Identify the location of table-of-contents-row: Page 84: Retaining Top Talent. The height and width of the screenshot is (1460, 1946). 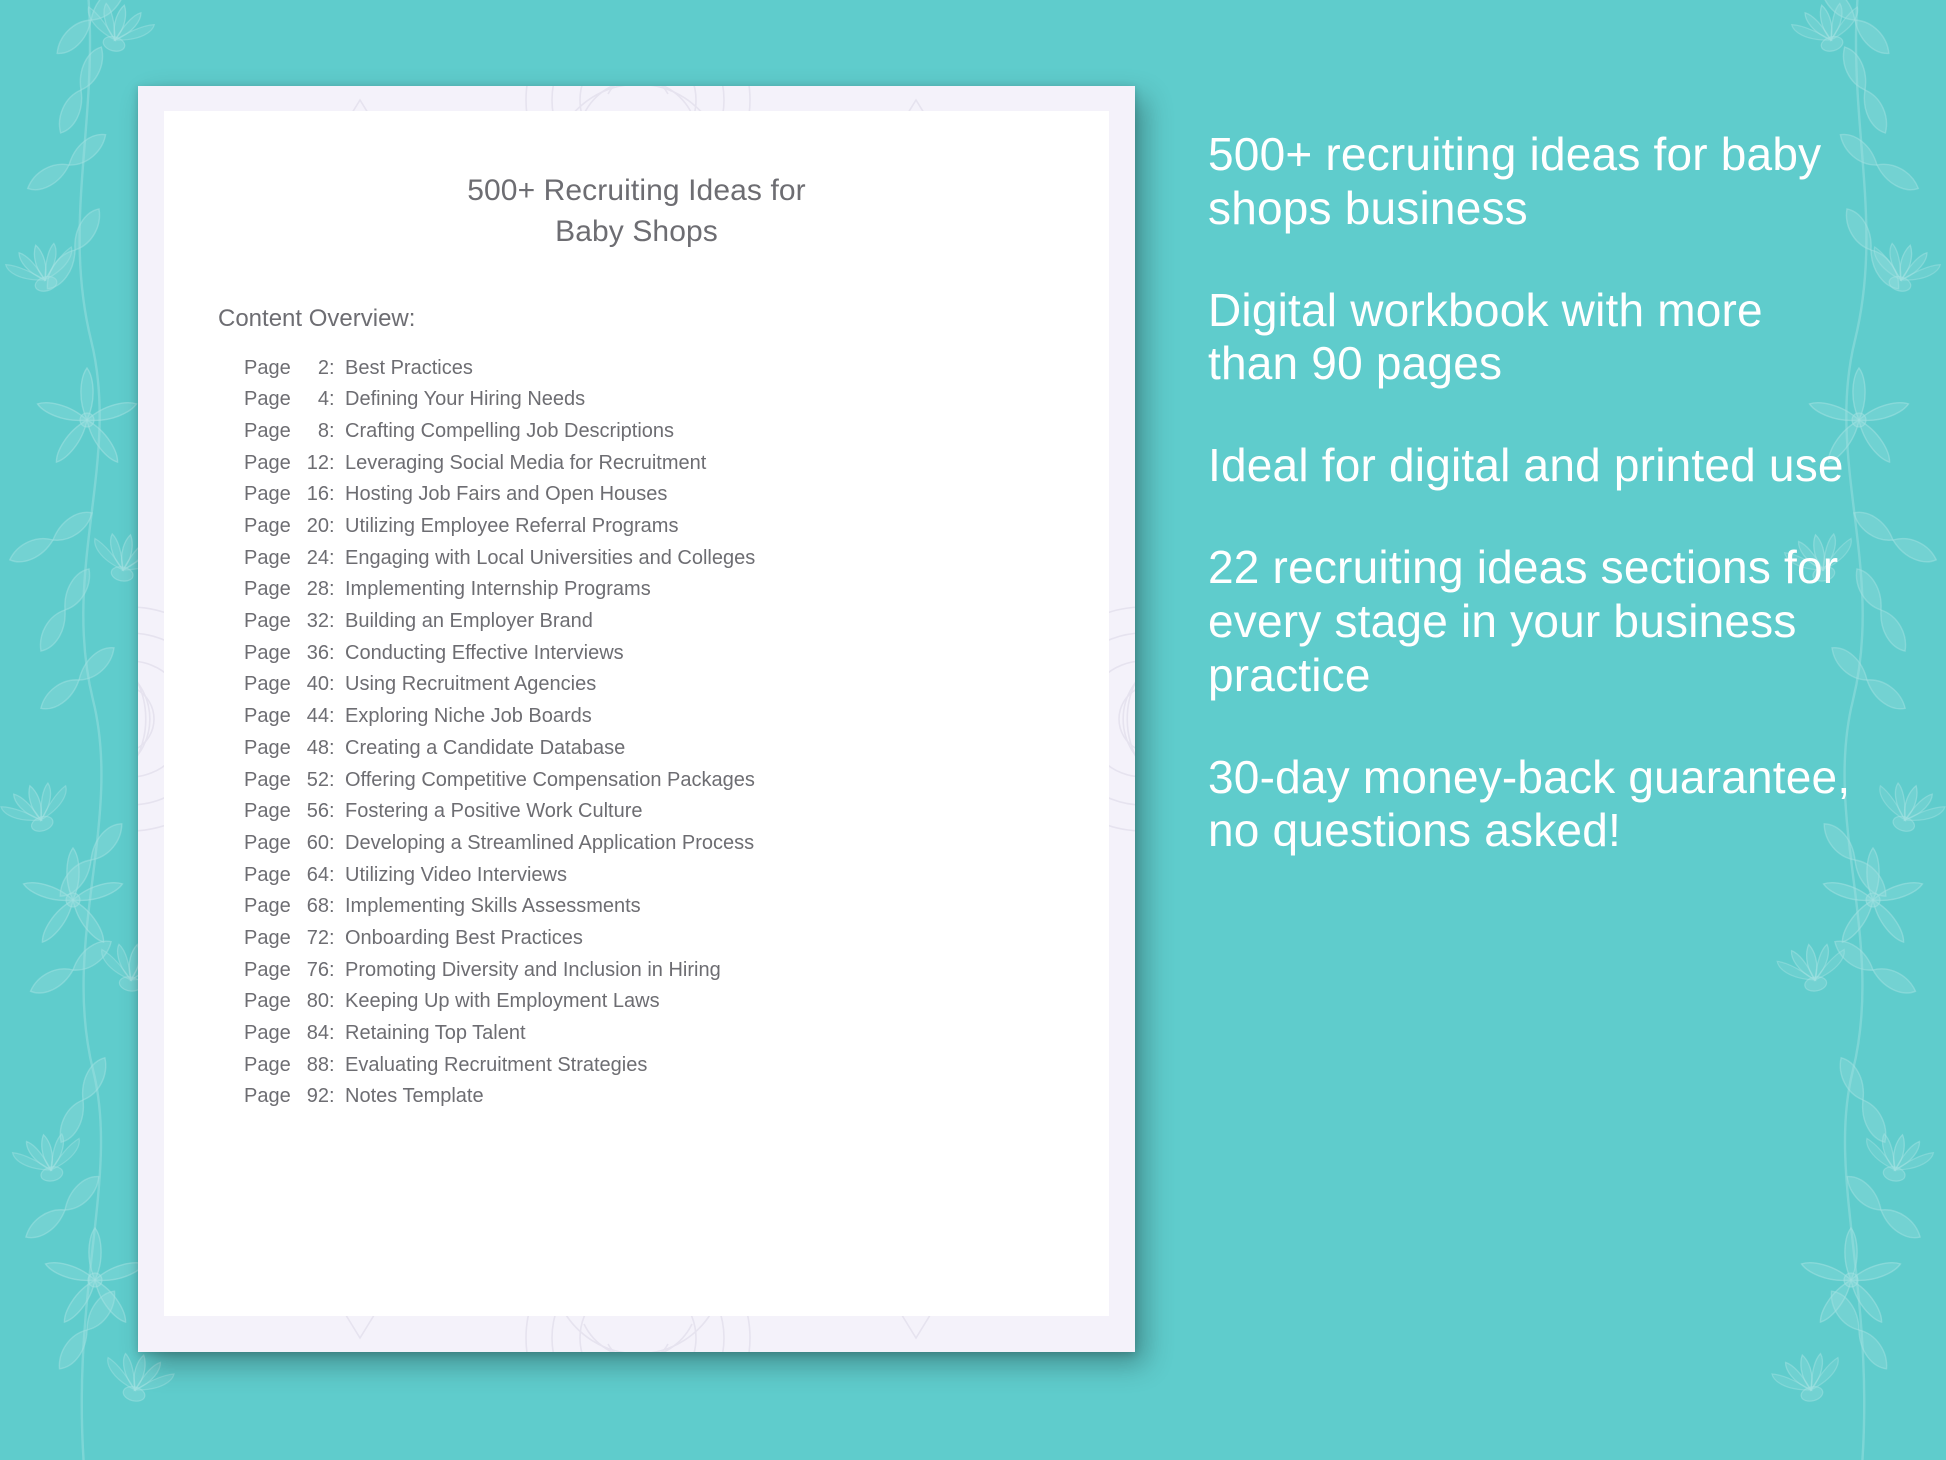
(676, 1038).